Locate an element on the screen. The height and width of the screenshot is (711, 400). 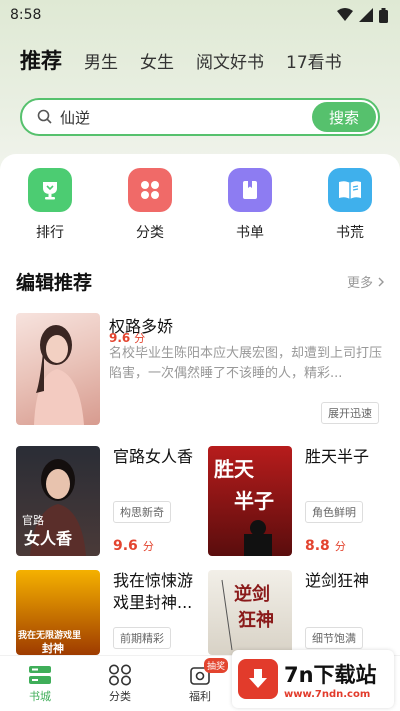
bookstore-icon is located at coordinates (40, 675).